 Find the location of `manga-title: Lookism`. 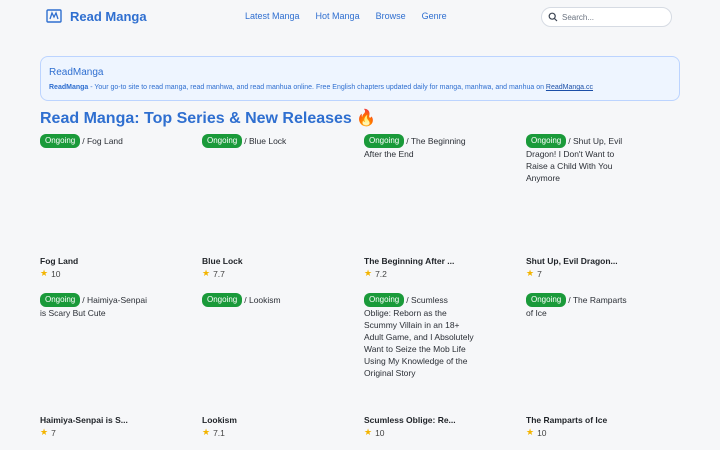

manga-title: Lookism is located at coordinates (248, 420).